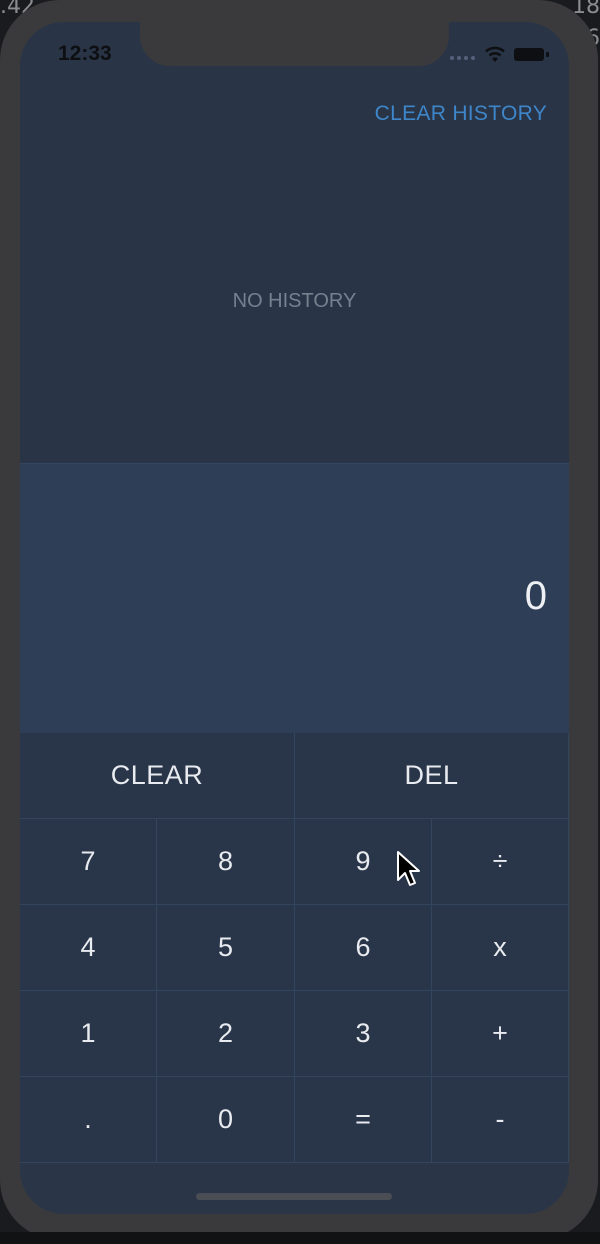  I want to click on key-divide-label: ÷, so click(500, 861).